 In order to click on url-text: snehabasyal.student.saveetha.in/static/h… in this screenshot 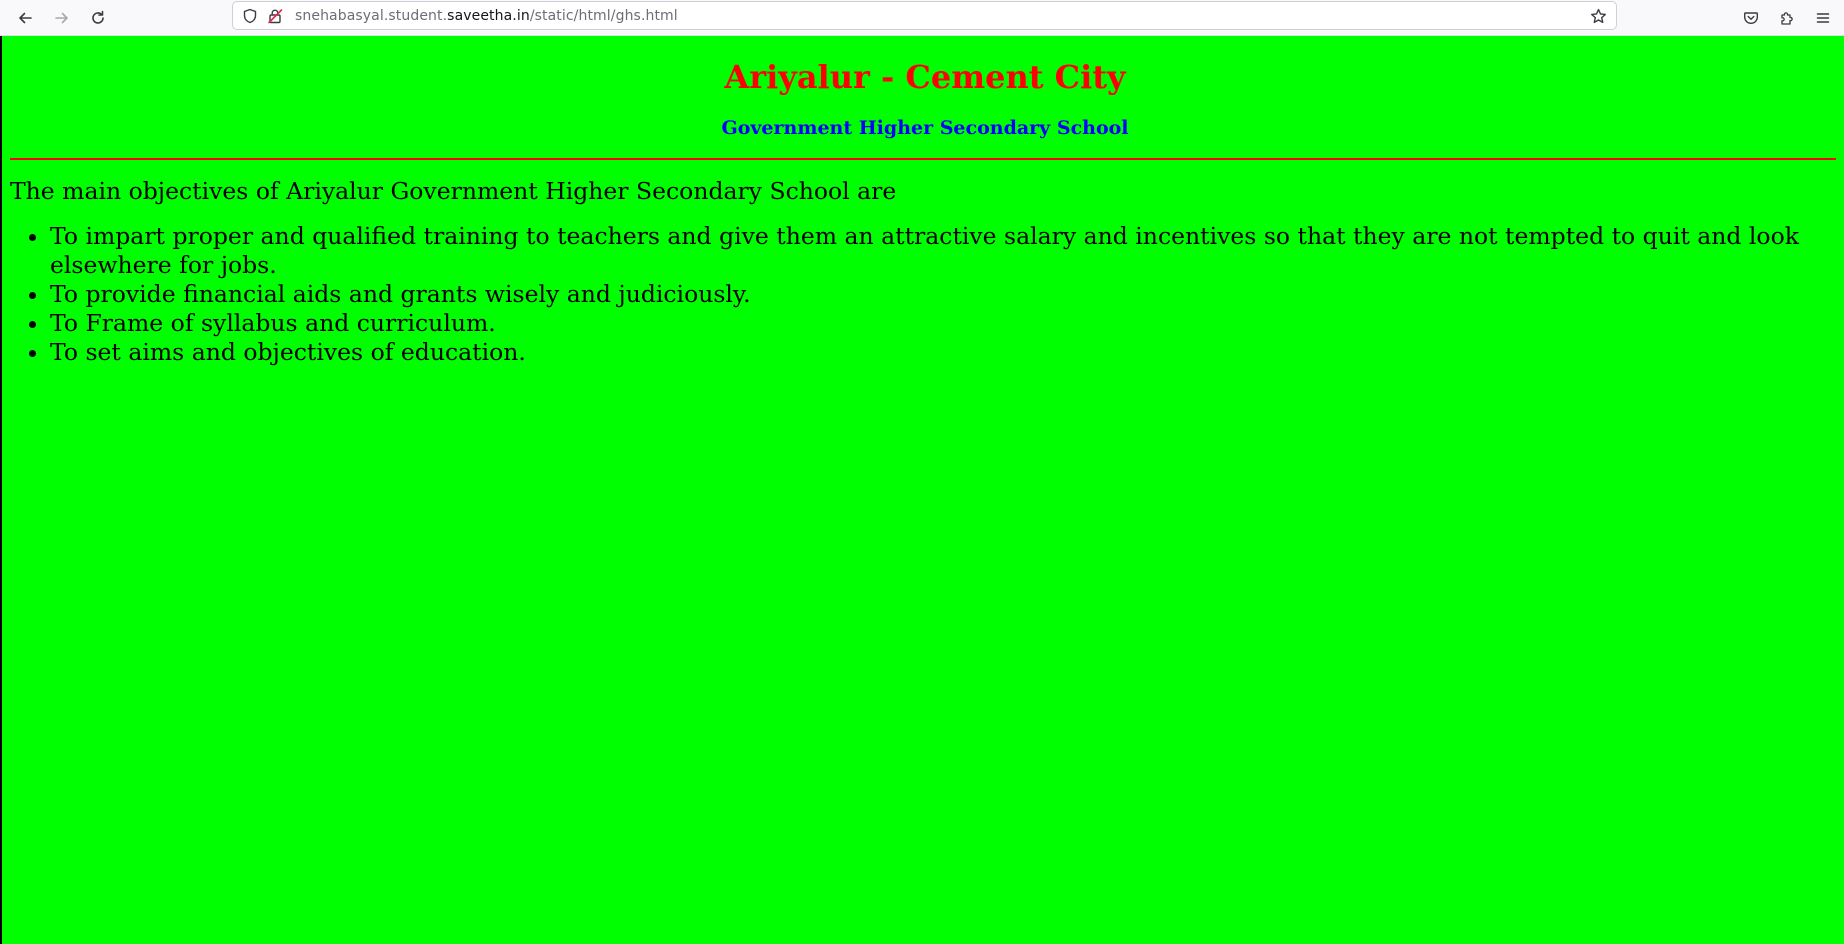, I will do `click(486, 16)`.